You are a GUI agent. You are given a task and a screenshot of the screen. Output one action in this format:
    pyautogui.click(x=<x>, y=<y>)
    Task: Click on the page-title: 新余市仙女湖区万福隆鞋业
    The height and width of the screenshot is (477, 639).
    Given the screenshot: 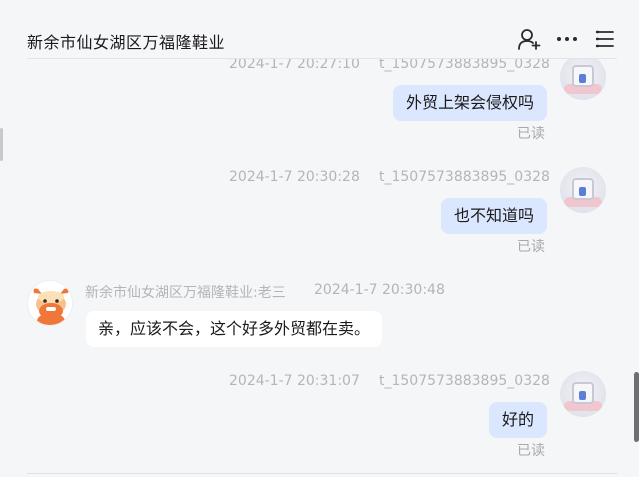 What is the action you would take?
    pyautogui.click(x=126, y=42)
    